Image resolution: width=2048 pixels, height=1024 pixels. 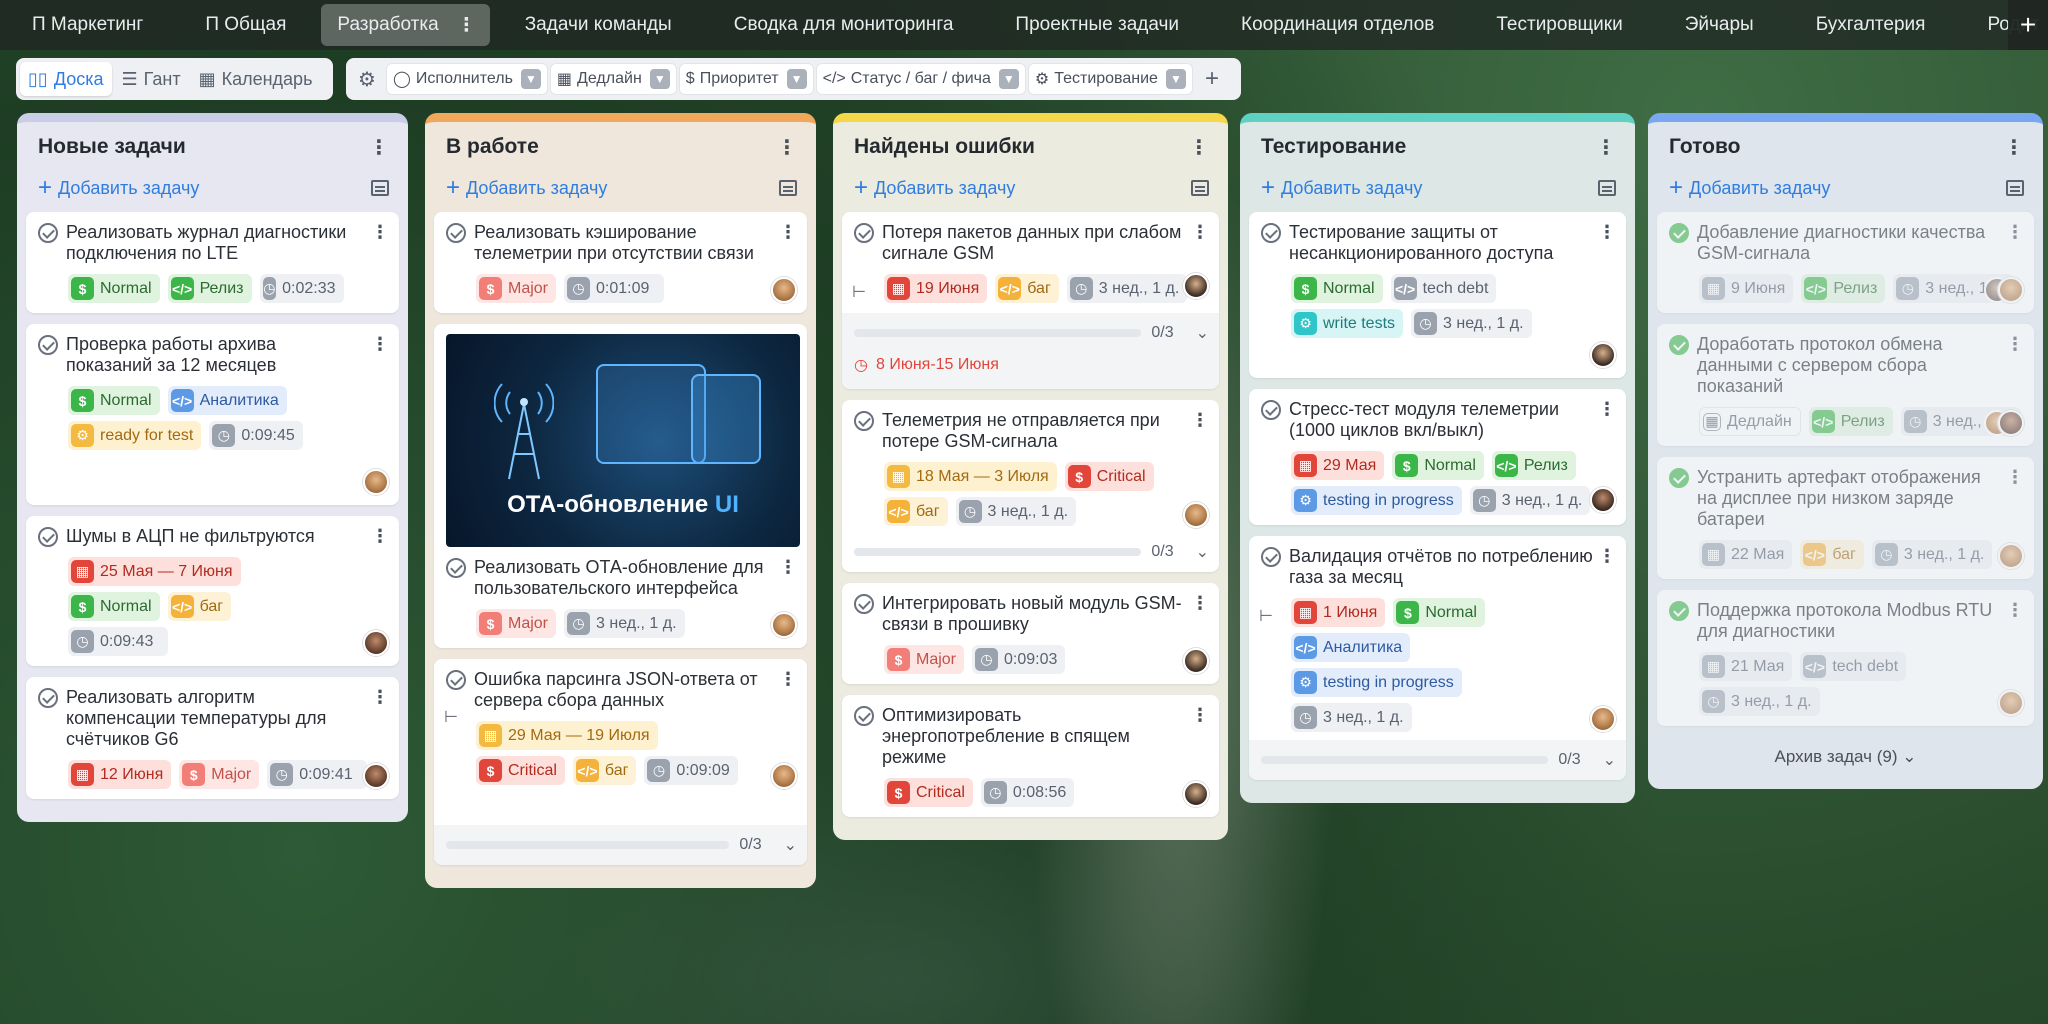 What do you see at coordinates (301, 288) in the screenshot?
I see `timer-tag: ◷ 0:02:33` at bounding box center [301, 288].